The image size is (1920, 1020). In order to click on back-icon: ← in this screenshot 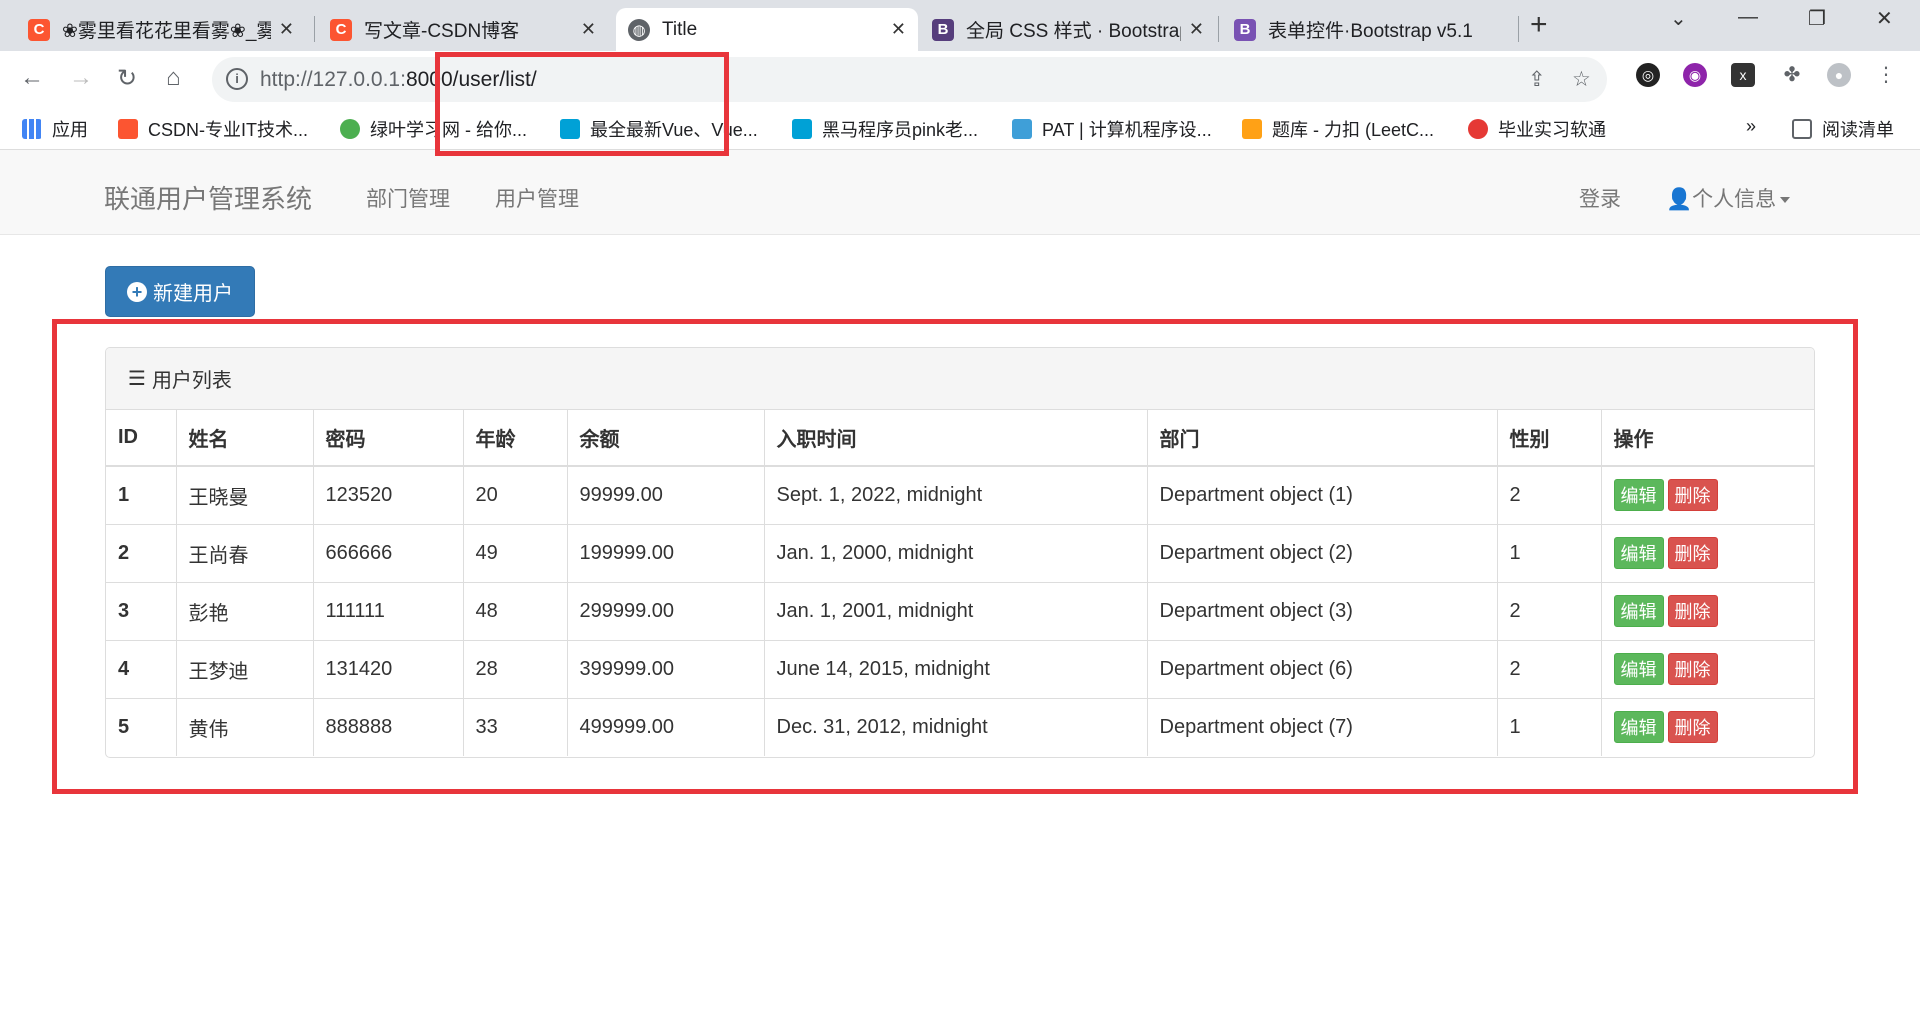, I will do `click(32, 78)`.